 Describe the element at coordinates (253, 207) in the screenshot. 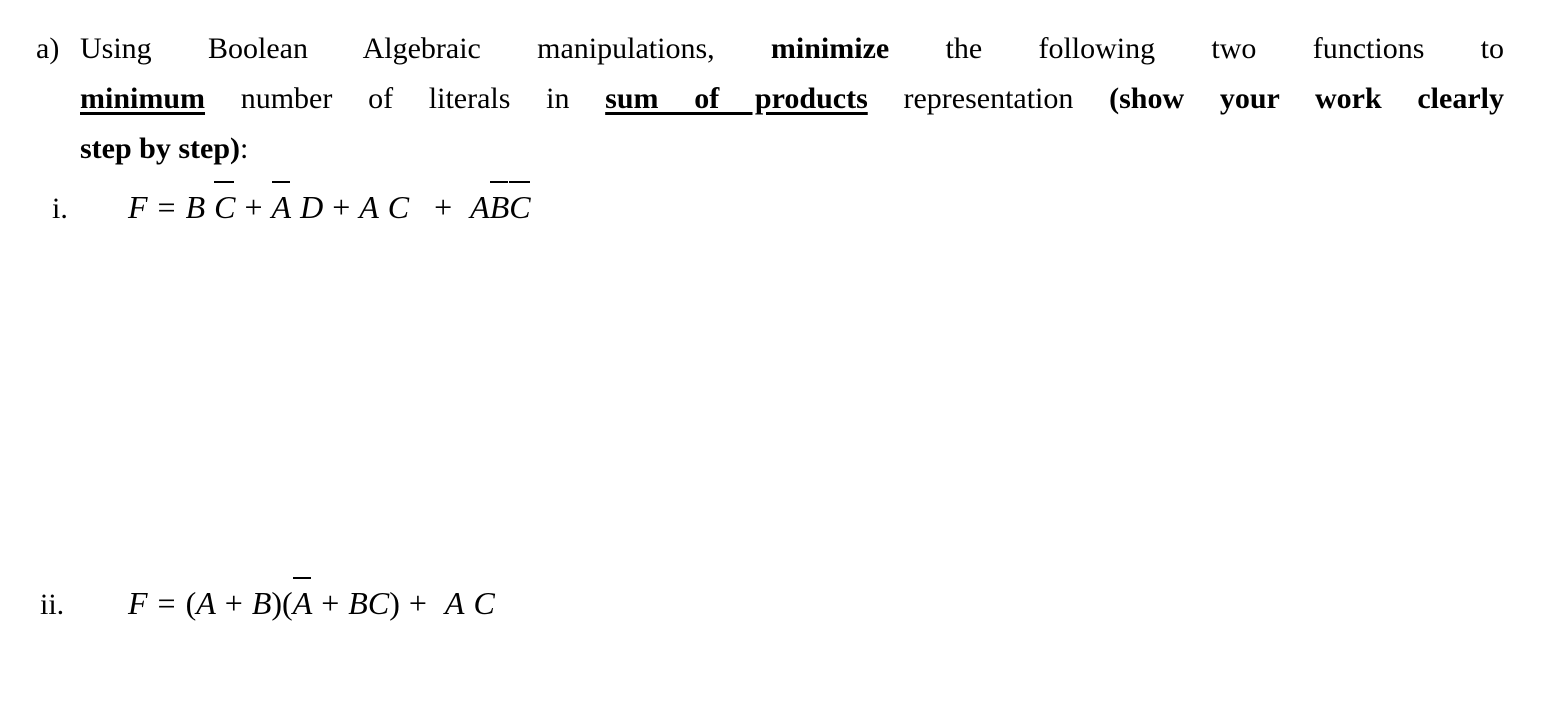

I see `equation-i-op-1: +` at that location.